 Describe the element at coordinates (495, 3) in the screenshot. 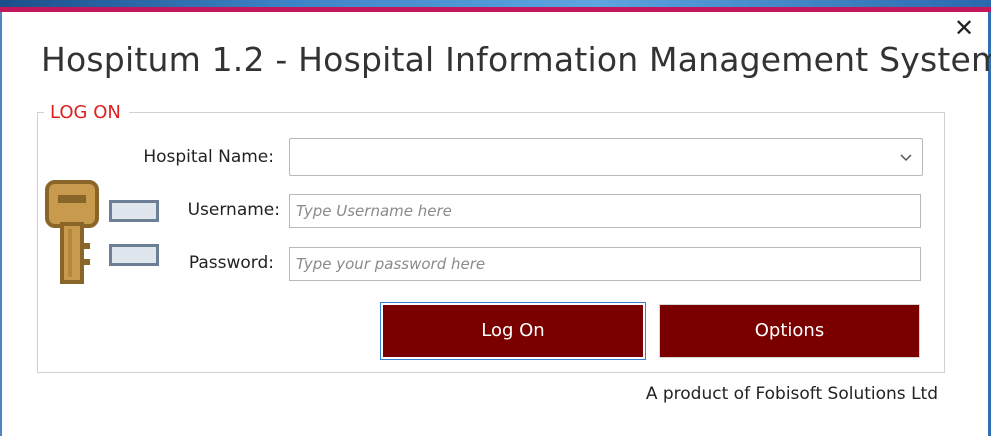

I see `desktop-background-strip` at that location.